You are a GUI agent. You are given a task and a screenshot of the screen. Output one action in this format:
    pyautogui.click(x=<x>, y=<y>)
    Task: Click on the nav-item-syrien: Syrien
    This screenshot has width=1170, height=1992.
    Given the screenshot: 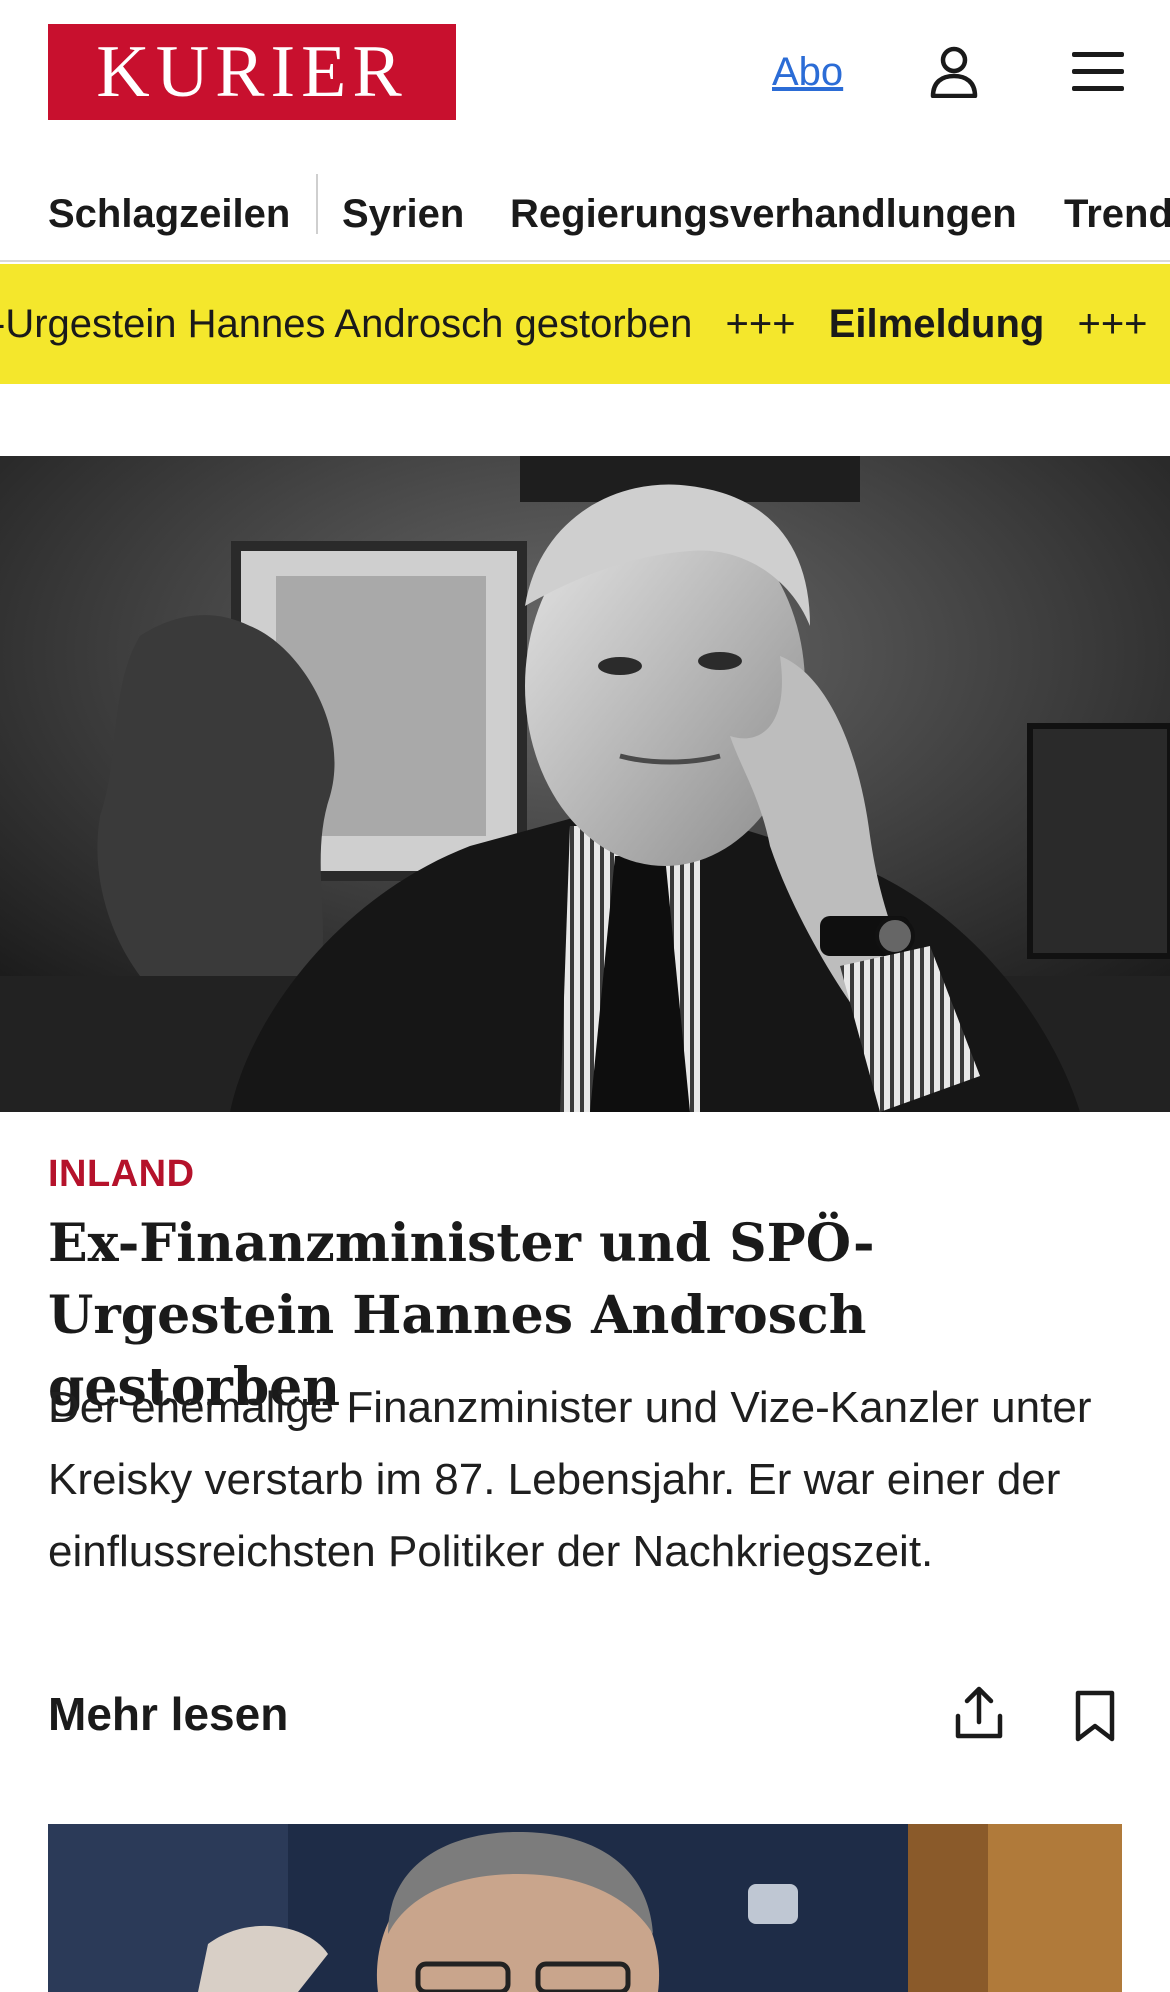 What is the action you would take?
    pyautogui.click(x=403, y=214)
    